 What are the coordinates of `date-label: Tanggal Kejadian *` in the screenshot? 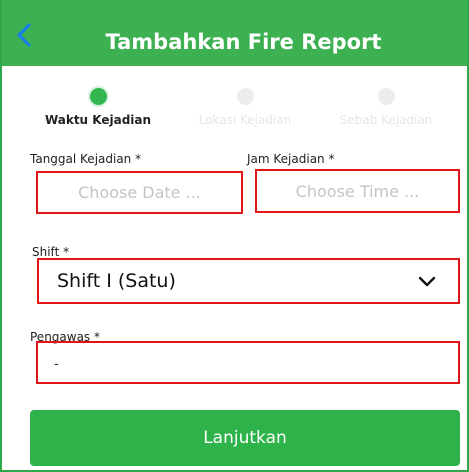 It's located at (86, 159).